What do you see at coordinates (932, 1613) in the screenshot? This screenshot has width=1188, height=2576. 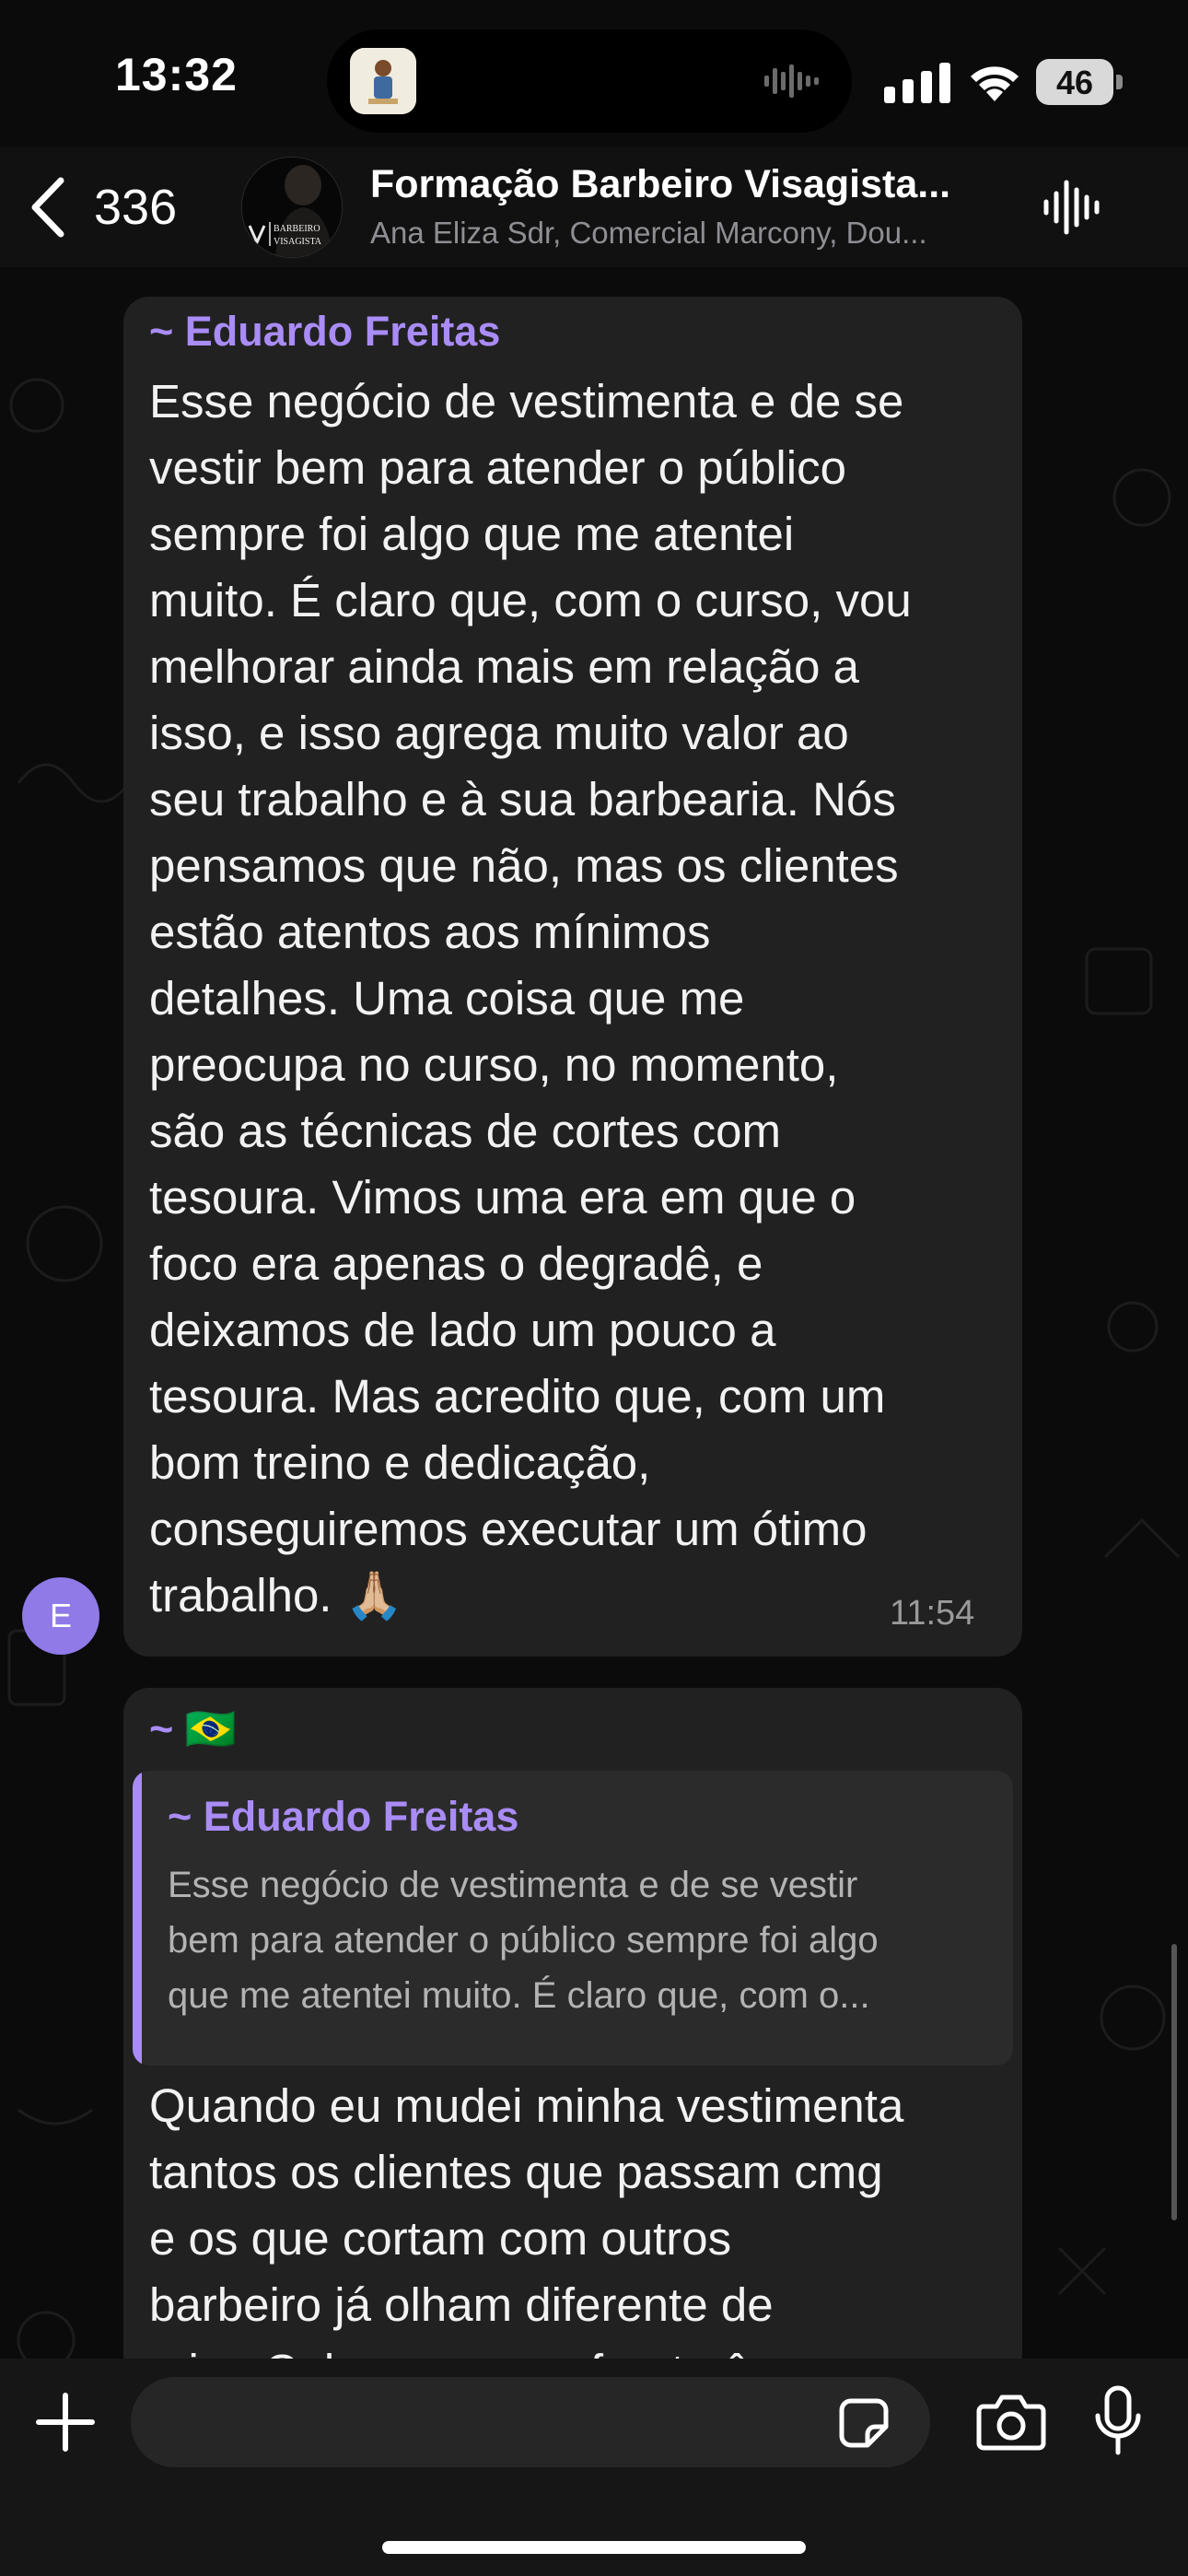 I see `message-time: 11:54` at bounding box center [932, 1613].